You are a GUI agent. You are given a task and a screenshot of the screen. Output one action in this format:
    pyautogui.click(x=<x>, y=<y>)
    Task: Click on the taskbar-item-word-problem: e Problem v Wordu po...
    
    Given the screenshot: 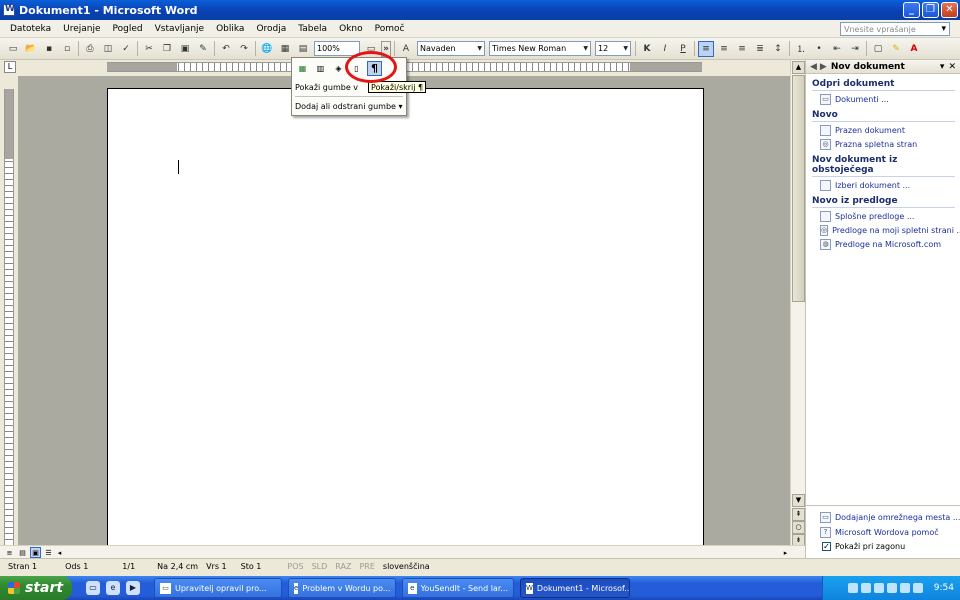 What is the action you would take?
    pyautogui.click(x=342, y=588)
    